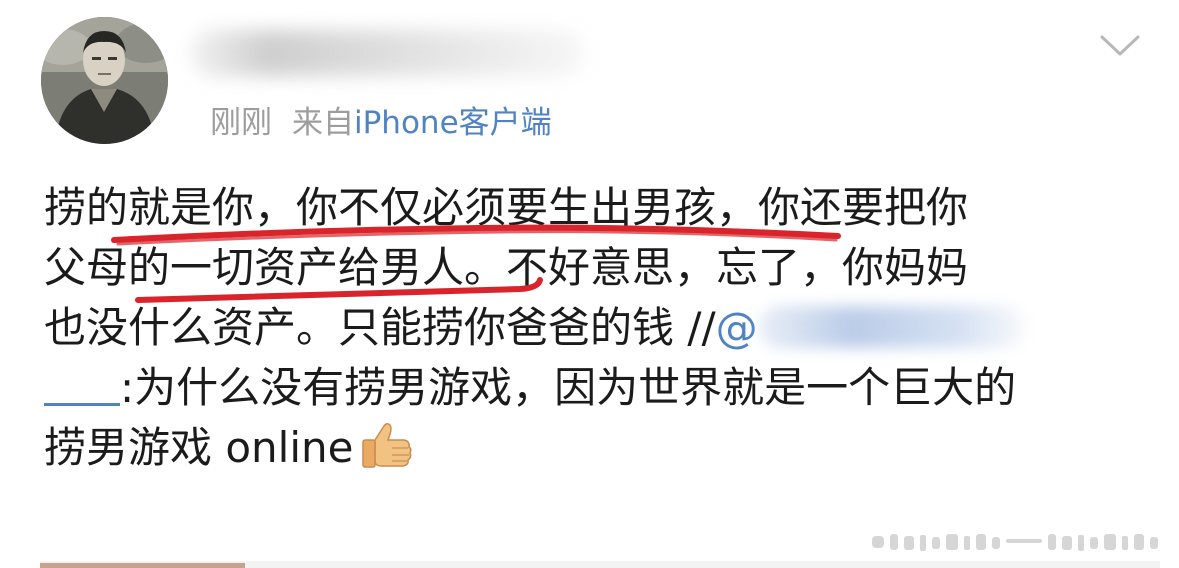 The image size is (1179, 568). I want to click on post-meta: 刚刚 来自iPhone客户端, so click(381, 123).